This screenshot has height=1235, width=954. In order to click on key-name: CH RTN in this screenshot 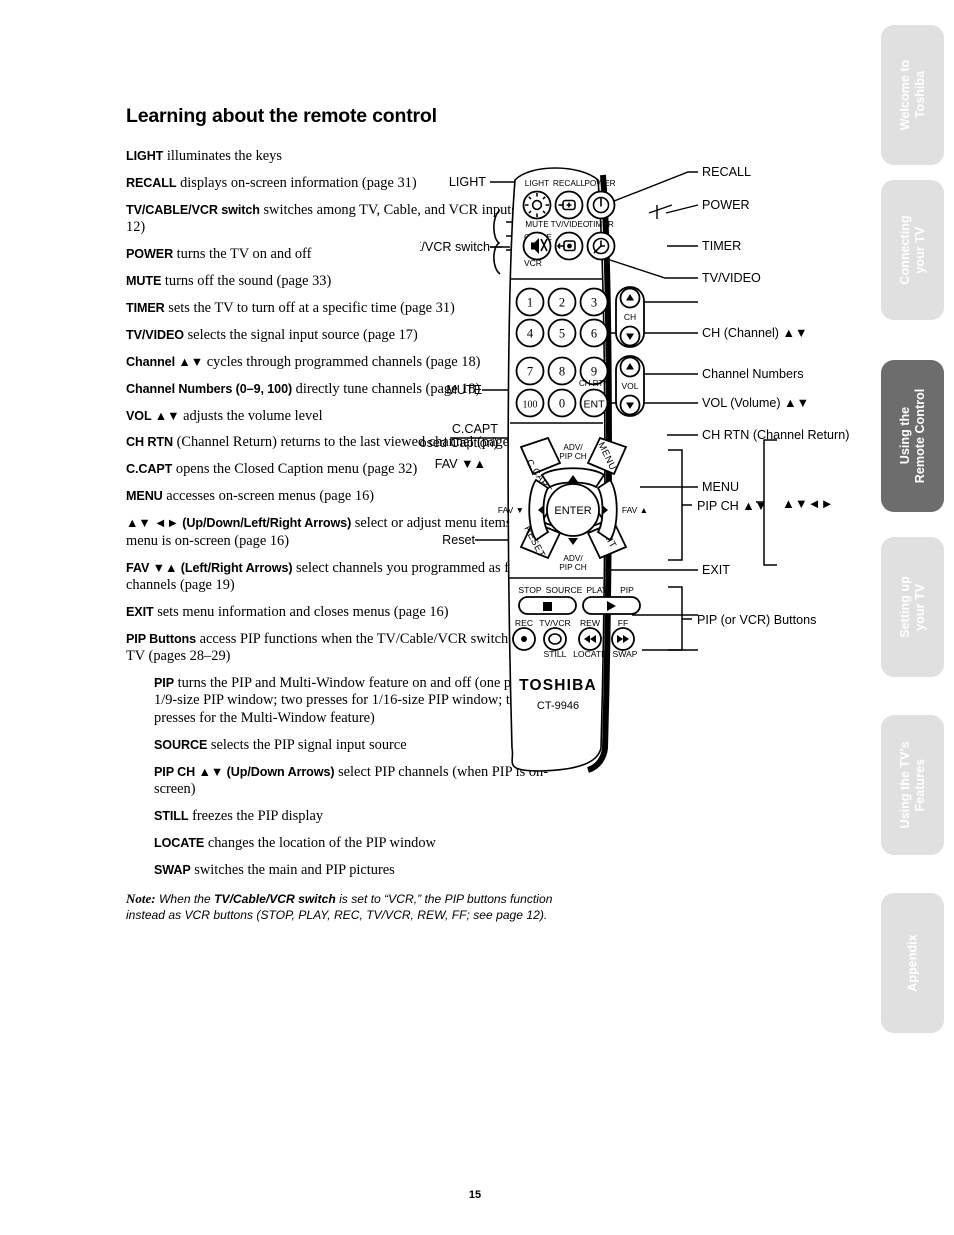, I will do `click(149, 442)`.